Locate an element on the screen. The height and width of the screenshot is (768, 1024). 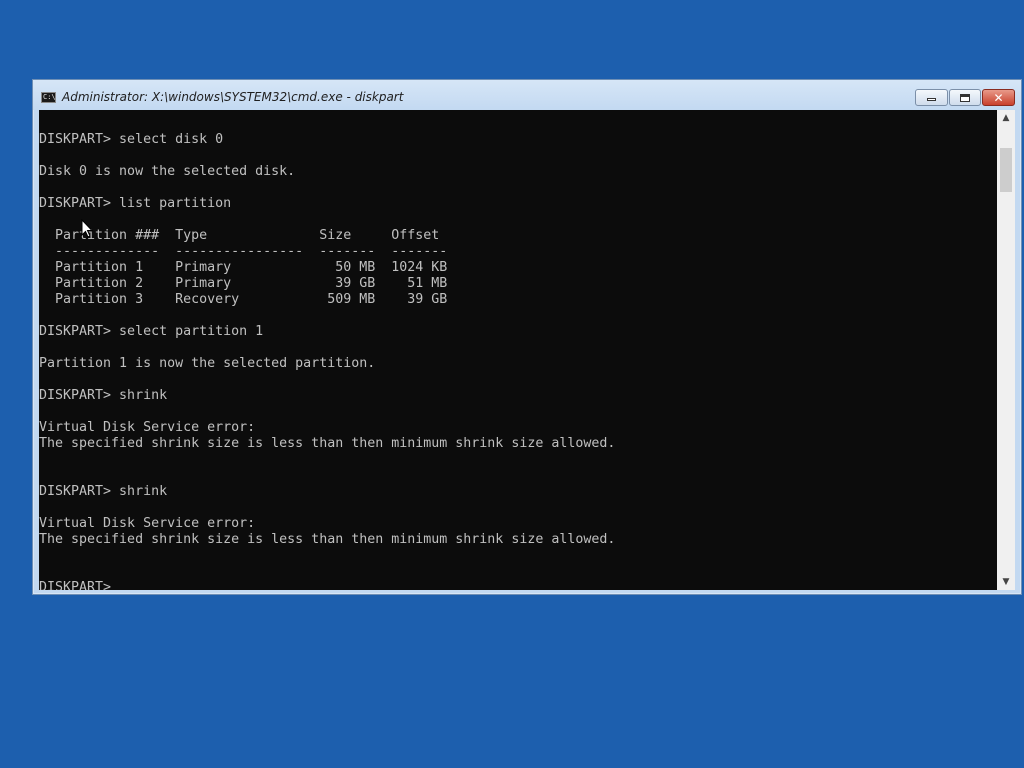
minimize-icon is located at coordinates (931, 99).